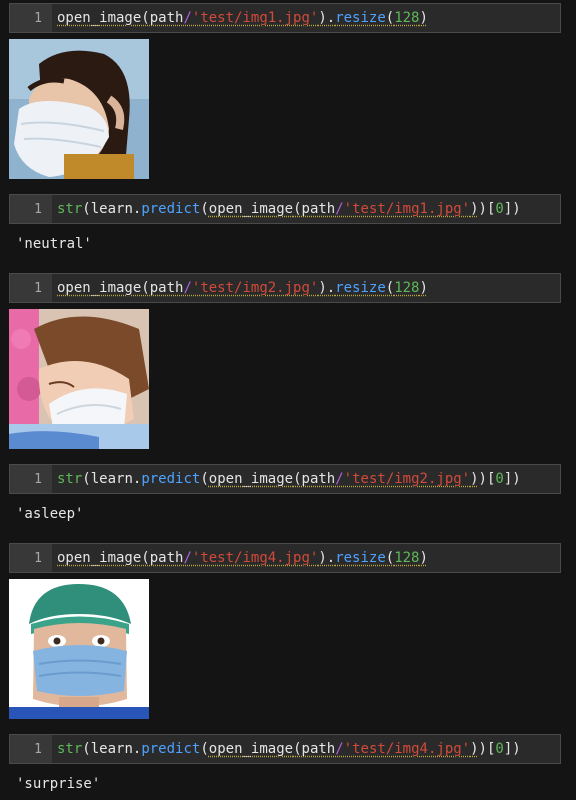  Describe the element at coordinates (54, 244) in the screenshot. I see `cell-output-text: 'neutral'` at that location.